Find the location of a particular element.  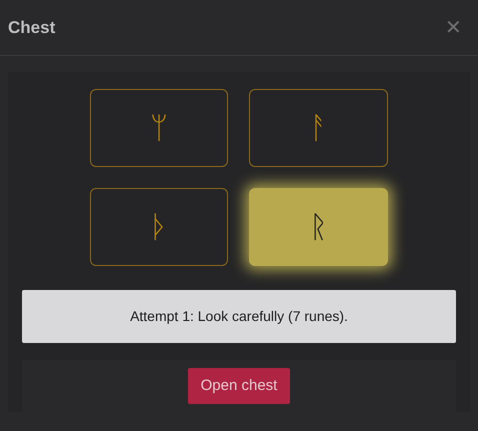

rune-tile: ᚦ is located at coordinates (159, 227).